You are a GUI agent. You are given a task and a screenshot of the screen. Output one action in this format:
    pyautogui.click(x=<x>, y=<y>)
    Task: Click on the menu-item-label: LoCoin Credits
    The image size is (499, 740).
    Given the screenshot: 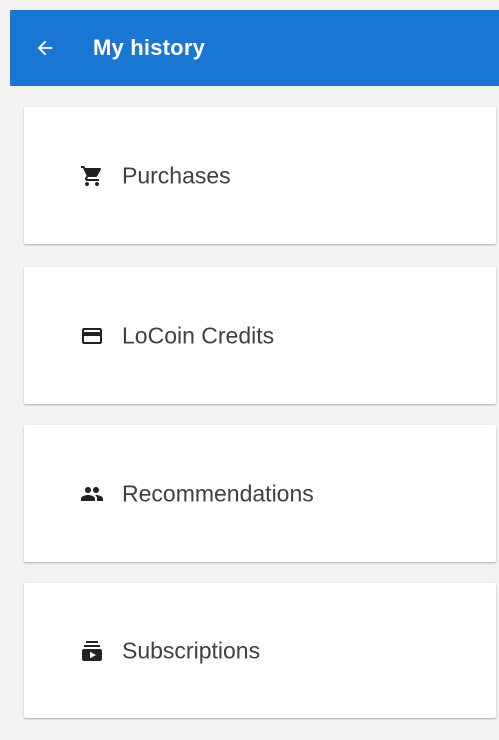 What is the action you would take?
    pyautogui.click(x=198, y=335)
    